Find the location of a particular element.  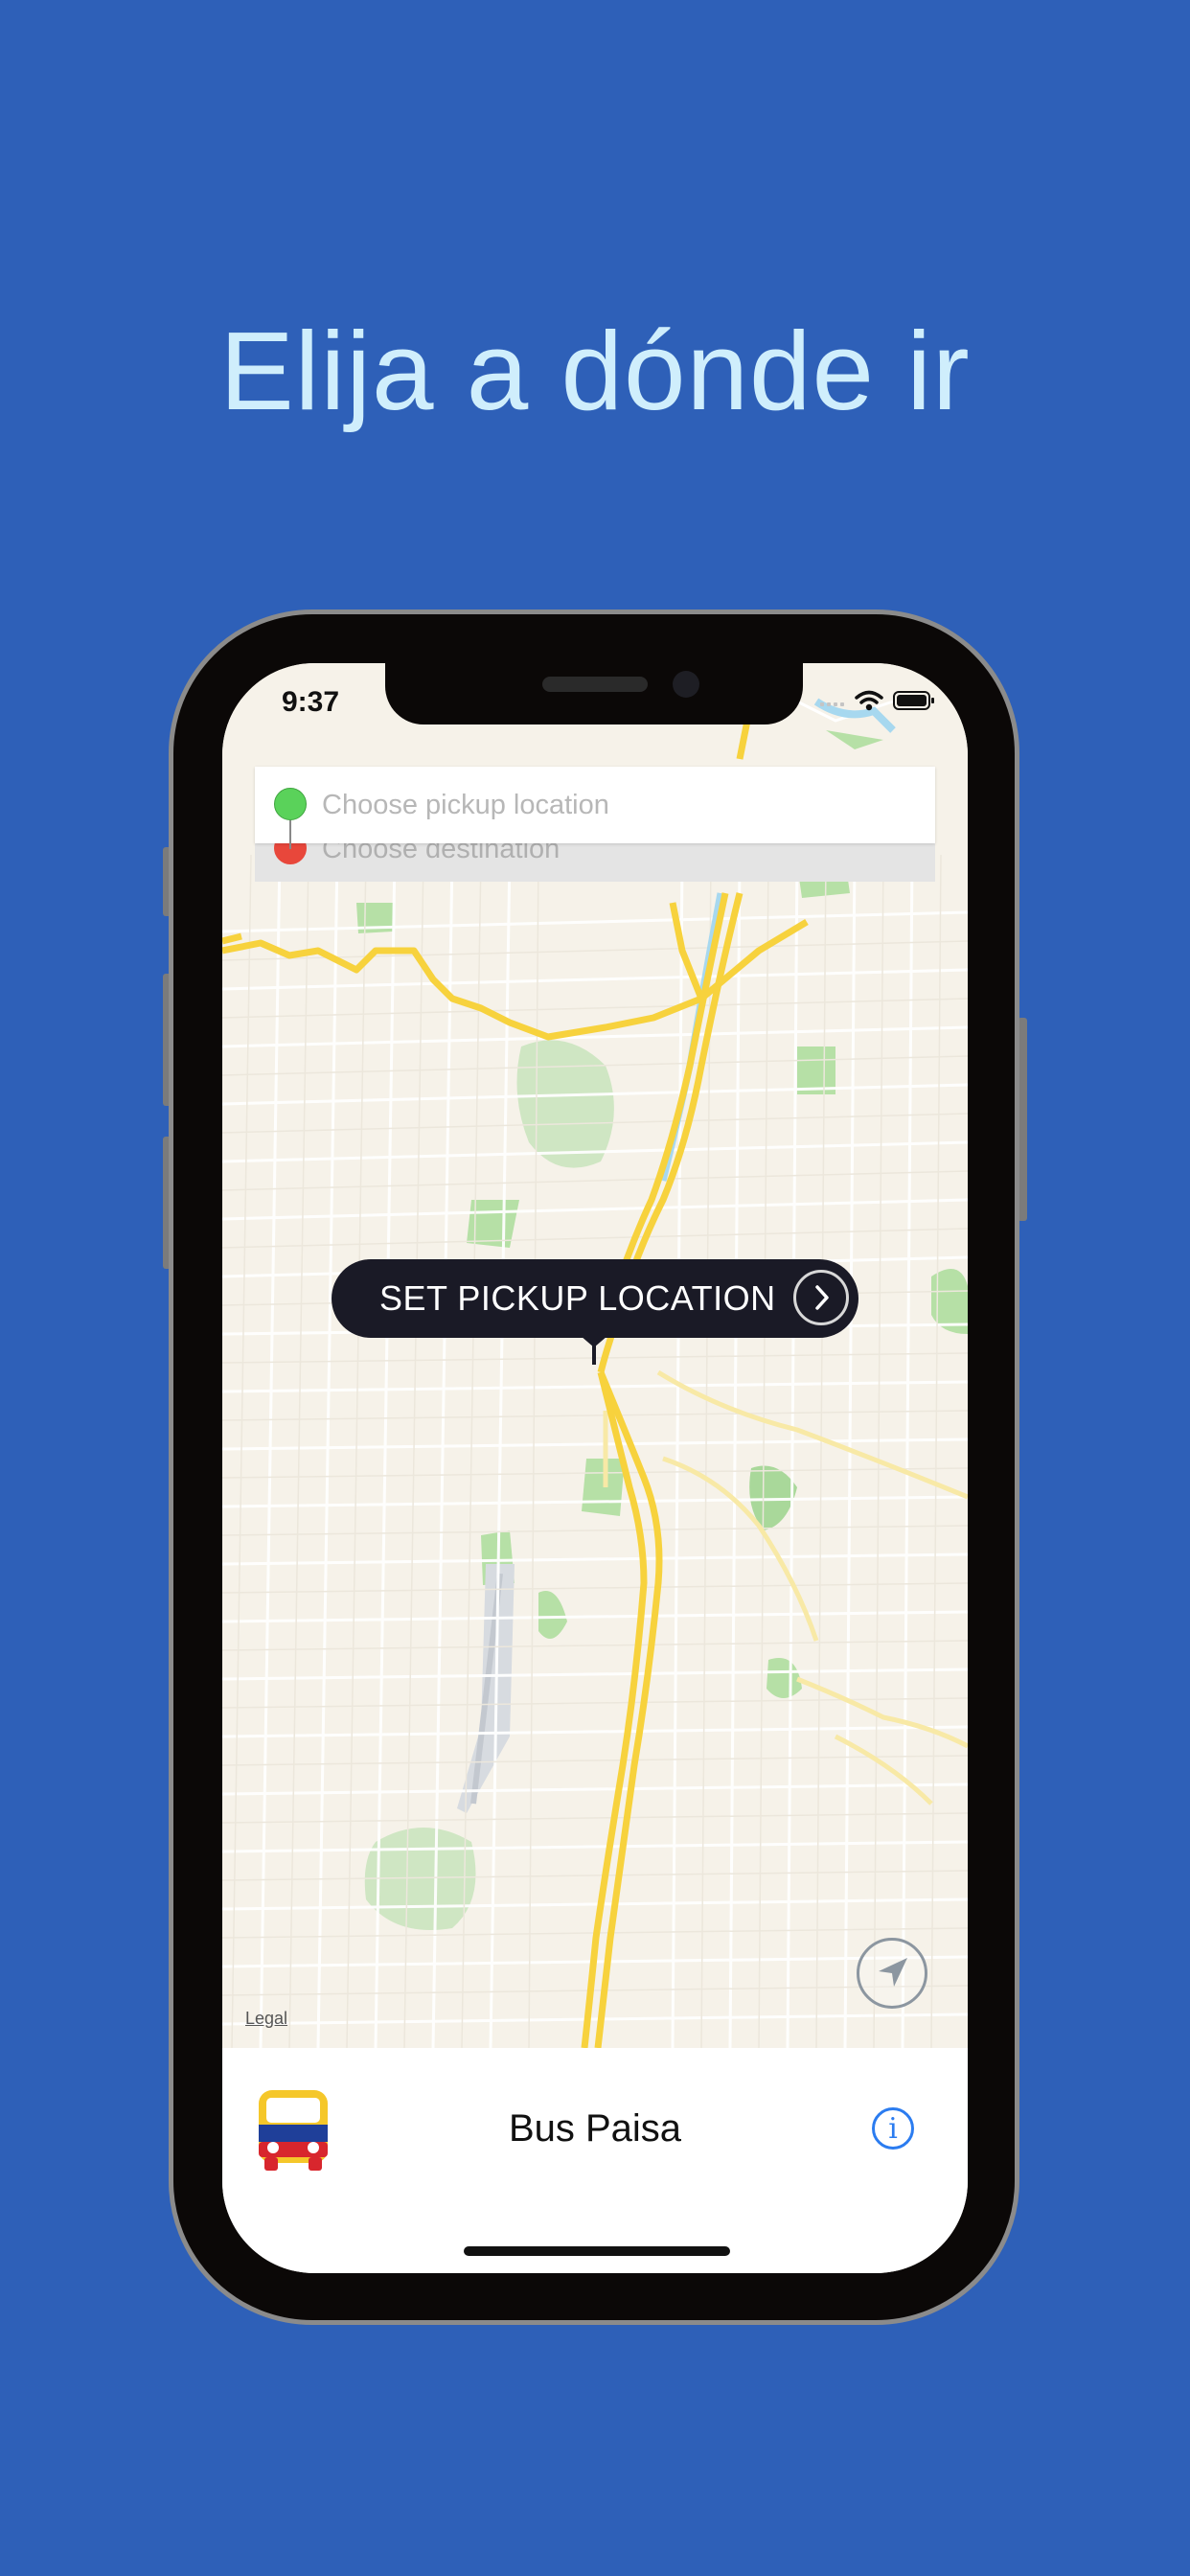

signal-icon is located at coordinates (832, 704).